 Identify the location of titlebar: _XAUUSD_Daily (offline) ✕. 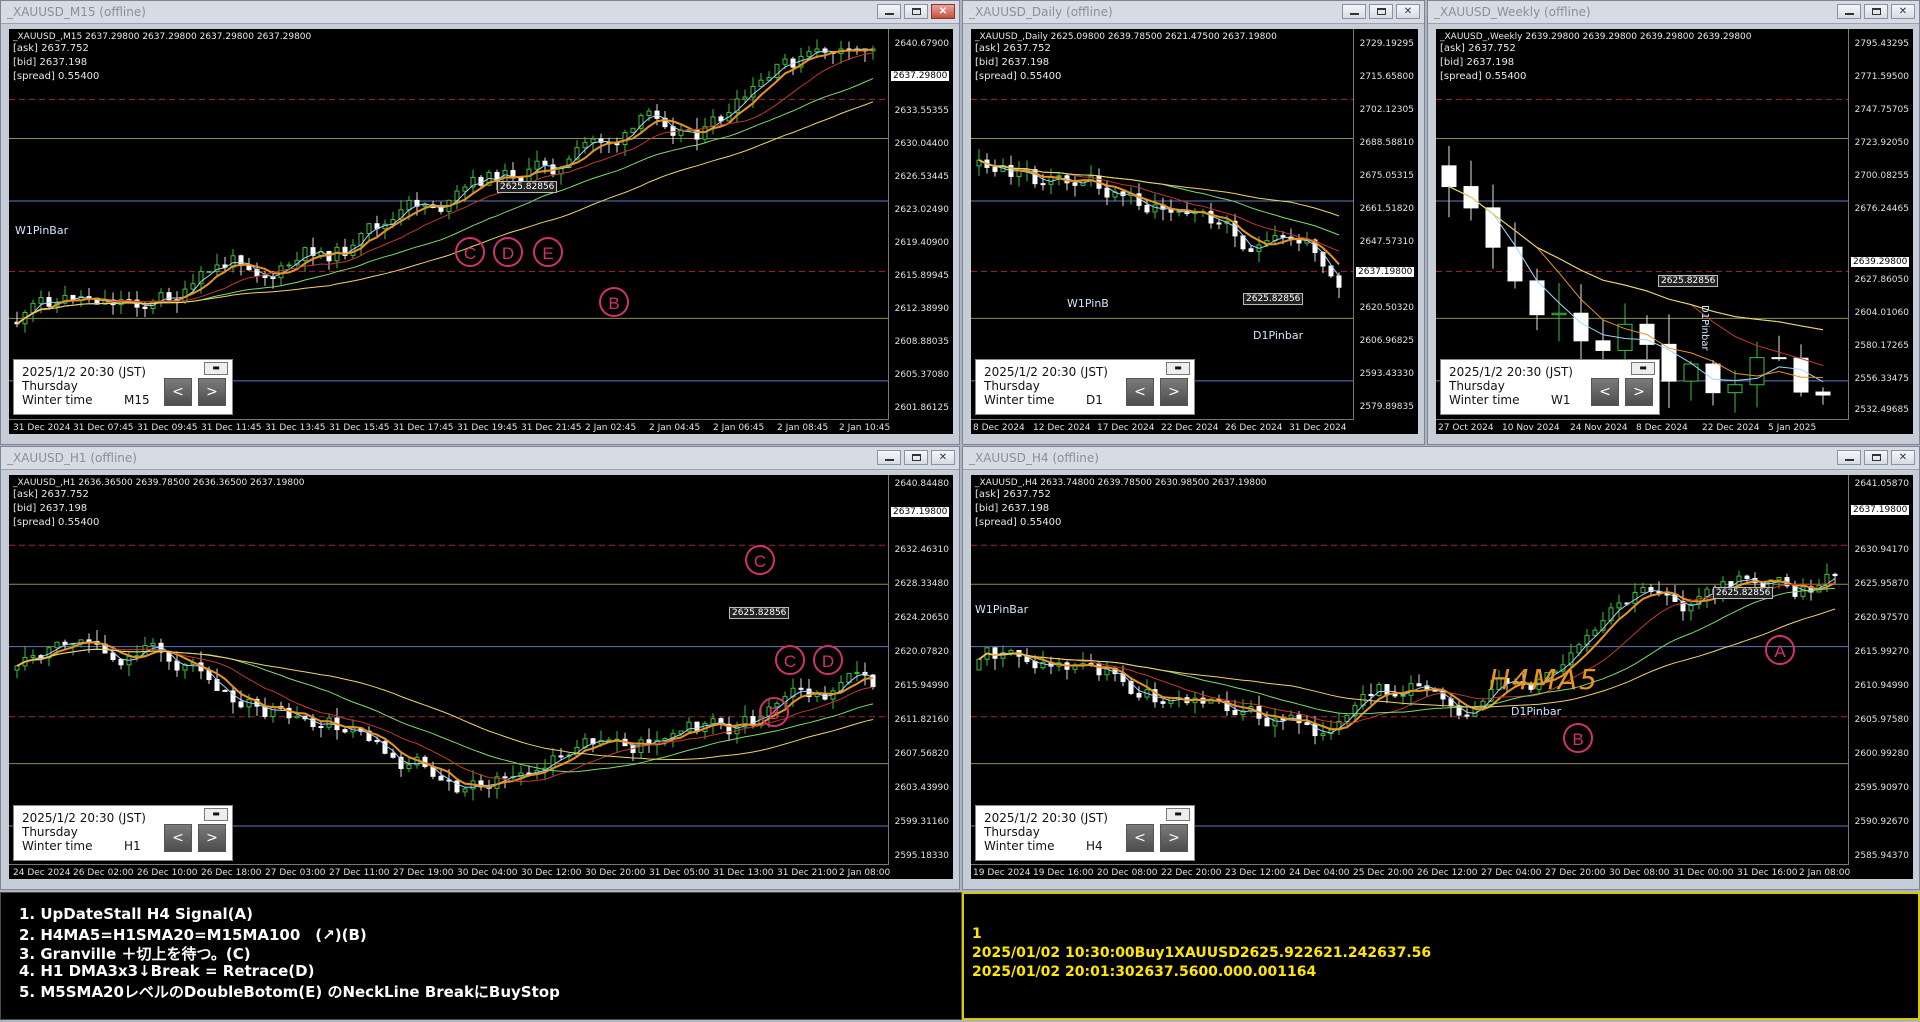
(1193, 12).